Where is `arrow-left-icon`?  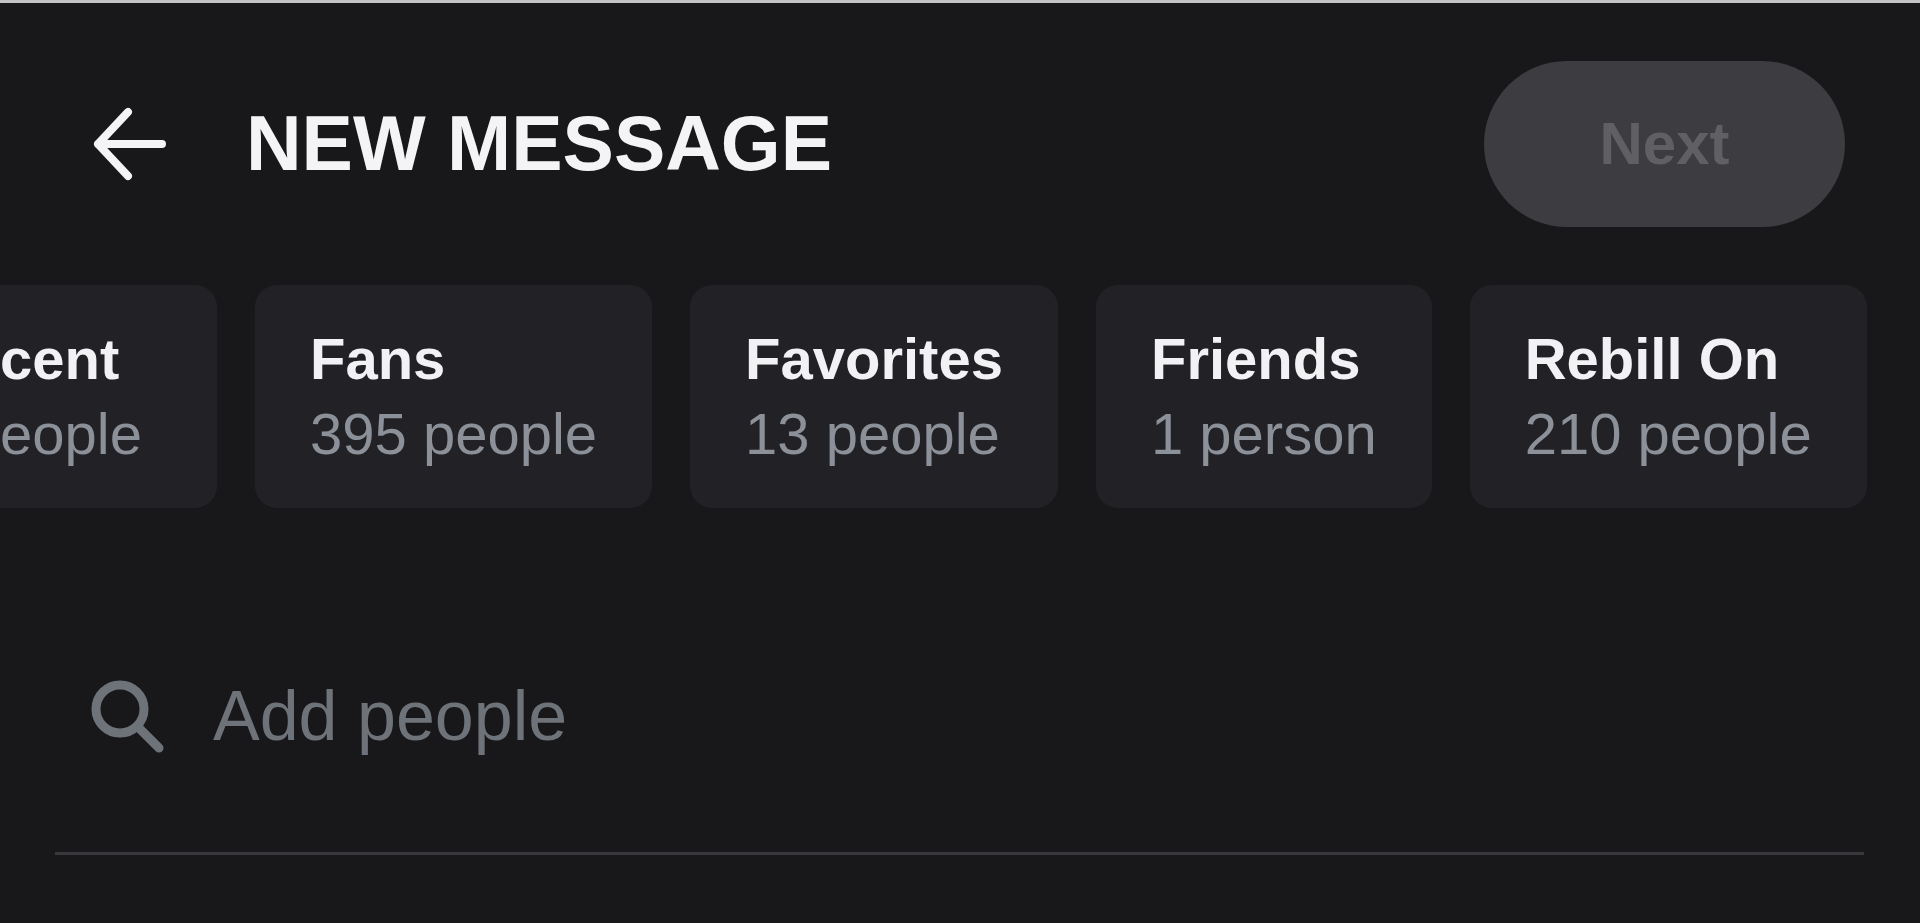
arrow-left-icon is located at coordinates (129, 143).